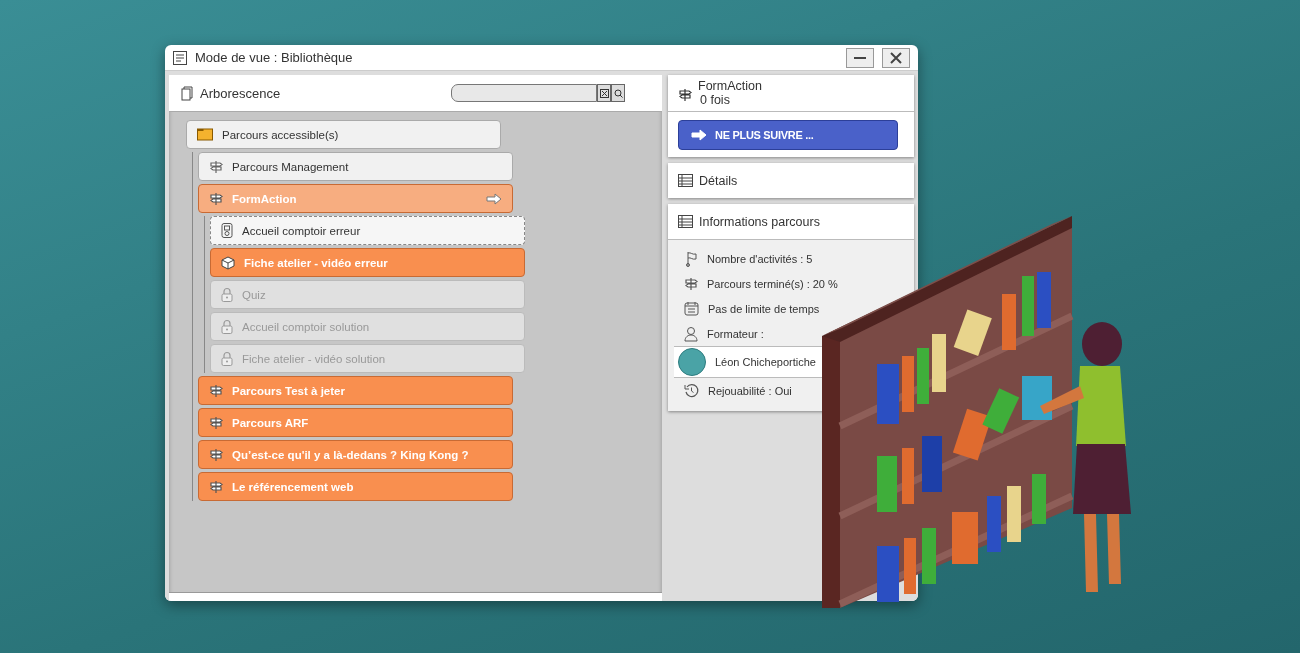 Image resolution: width=1300 pixels, height=653 pixels. I want to click on clear-icon, so click(604, 93).